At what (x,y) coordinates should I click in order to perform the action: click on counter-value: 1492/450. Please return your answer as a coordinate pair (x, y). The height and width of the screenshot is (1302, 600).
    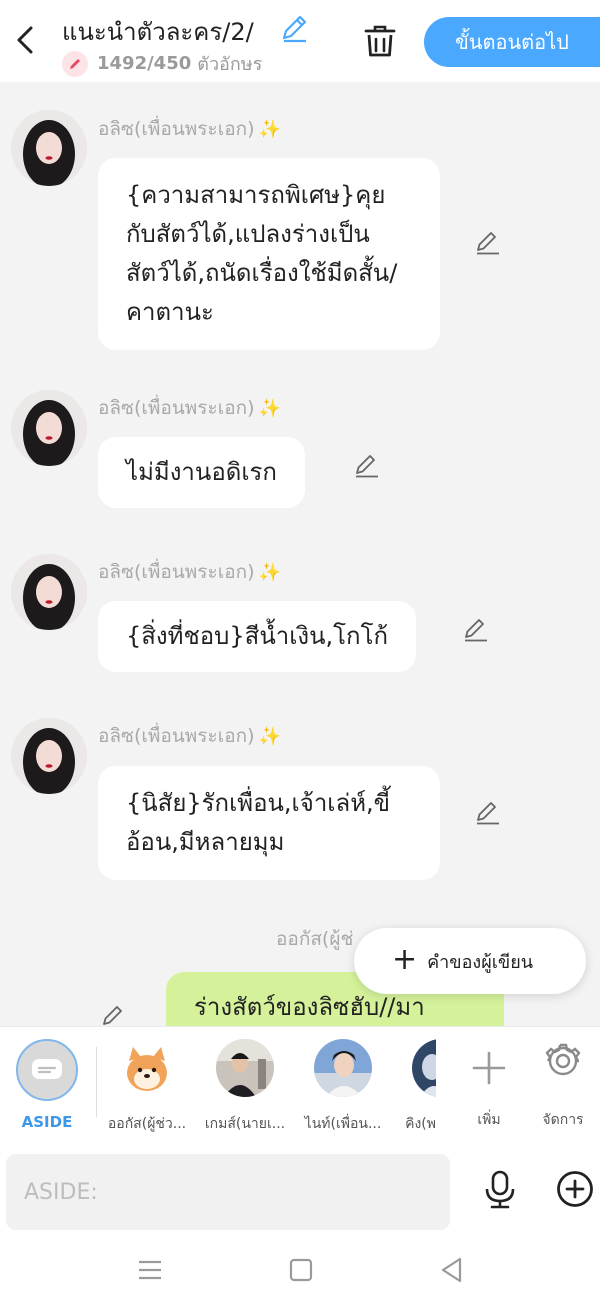
    Looking at the image, I should click on (144, 63).